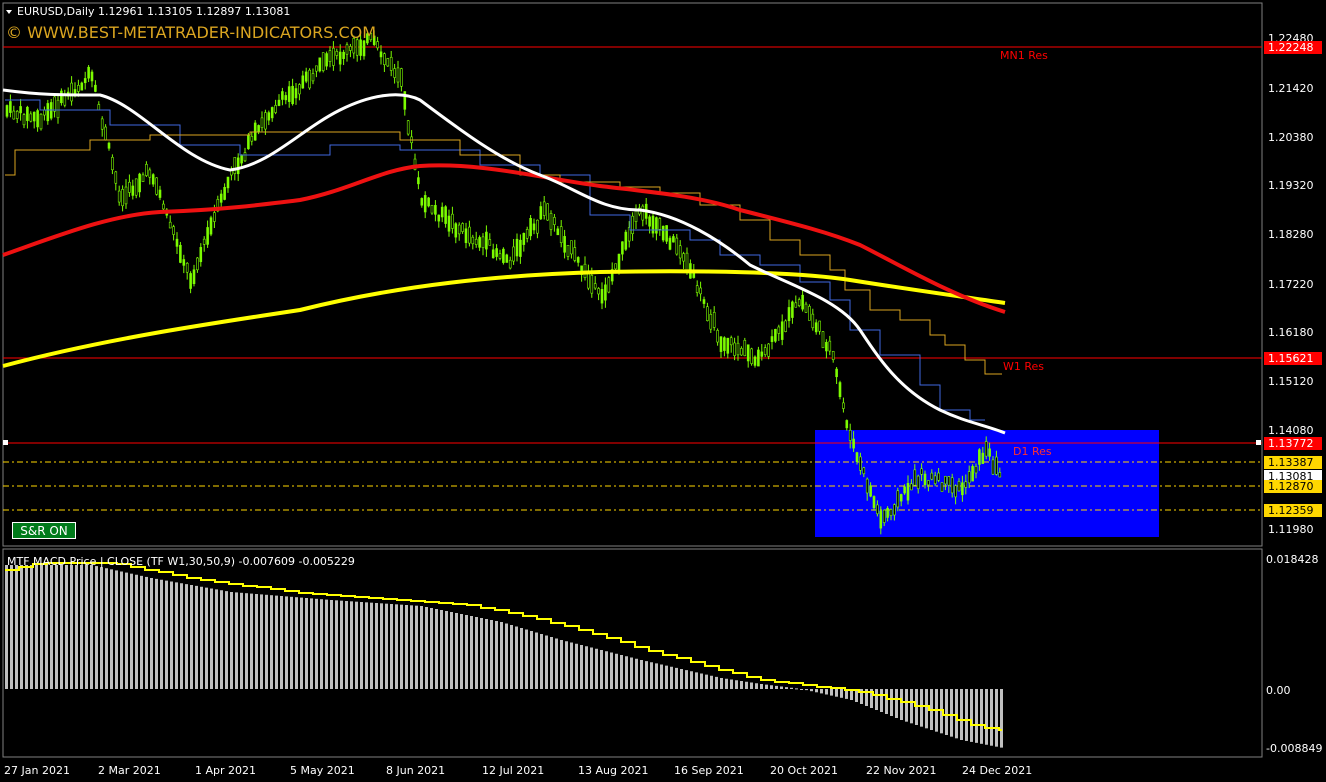 Image resolution: width=1326 pixels, height=782 pixels. Describe the element at coordinates (44, 530) in the screenshot. I see `sr-toggle-button: S&R ON` at that location.